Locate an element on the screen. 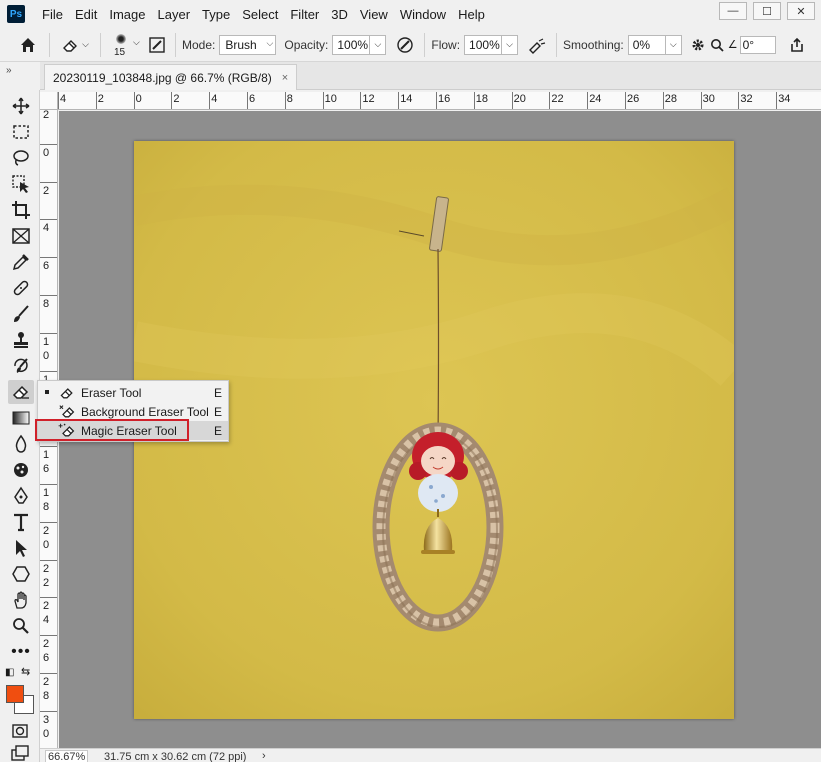 The image size is (821, 762). angle-field: 0° is located at coordinates (757, 44).